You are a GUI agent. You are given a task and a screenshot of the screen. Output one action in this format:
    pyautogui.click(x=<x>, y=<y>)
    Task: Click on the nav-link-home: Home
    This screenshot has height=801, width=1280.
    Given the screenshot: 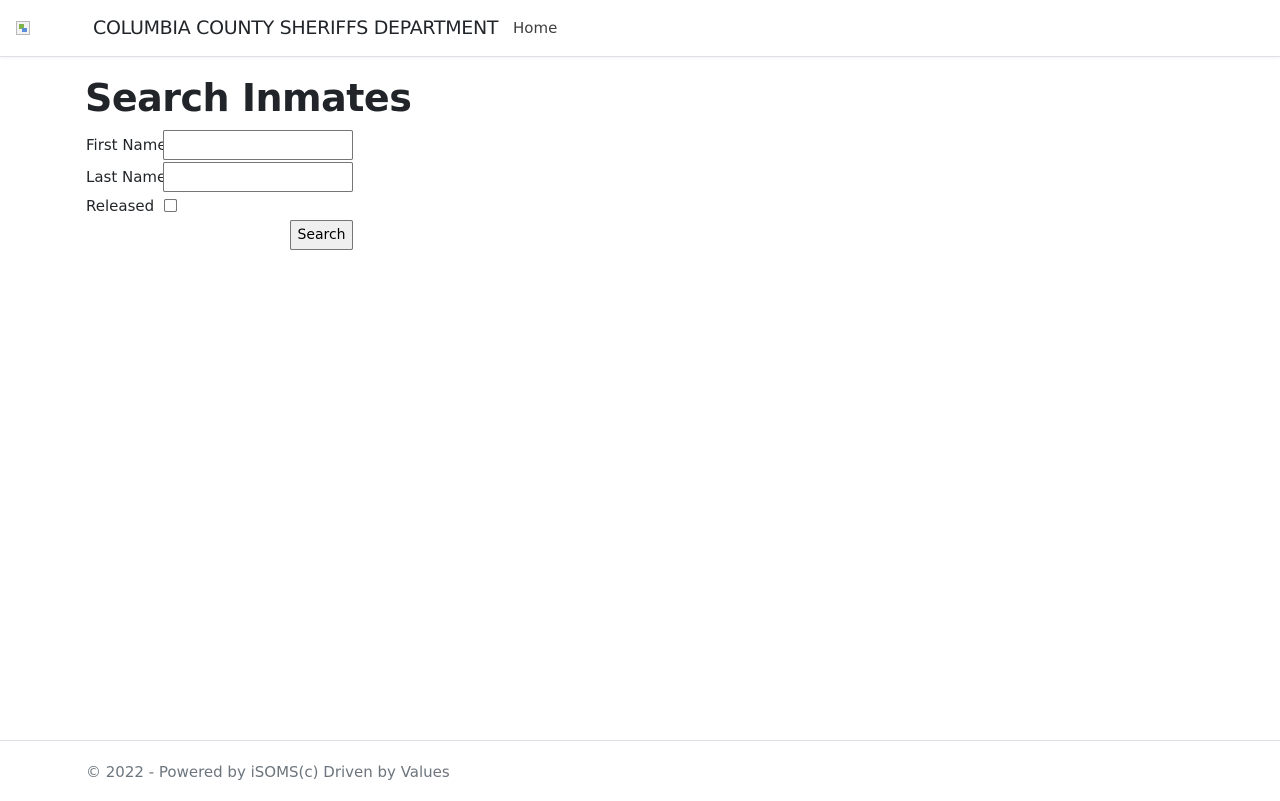 What is the action you would take?
    pyautogui.click(x=535, y=28)
    